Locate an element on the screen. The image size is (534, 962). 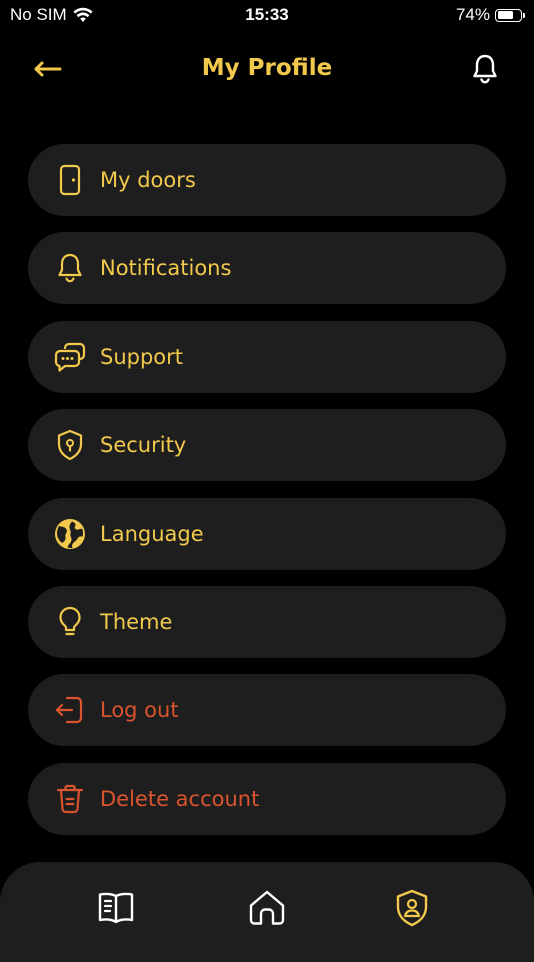
status-right: 74% is located at coordinates (490, 15).